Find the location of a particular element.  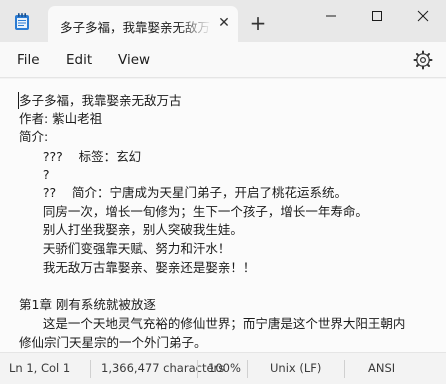

character-count: 1,366,477 characters is located at coordinates (163, 368).